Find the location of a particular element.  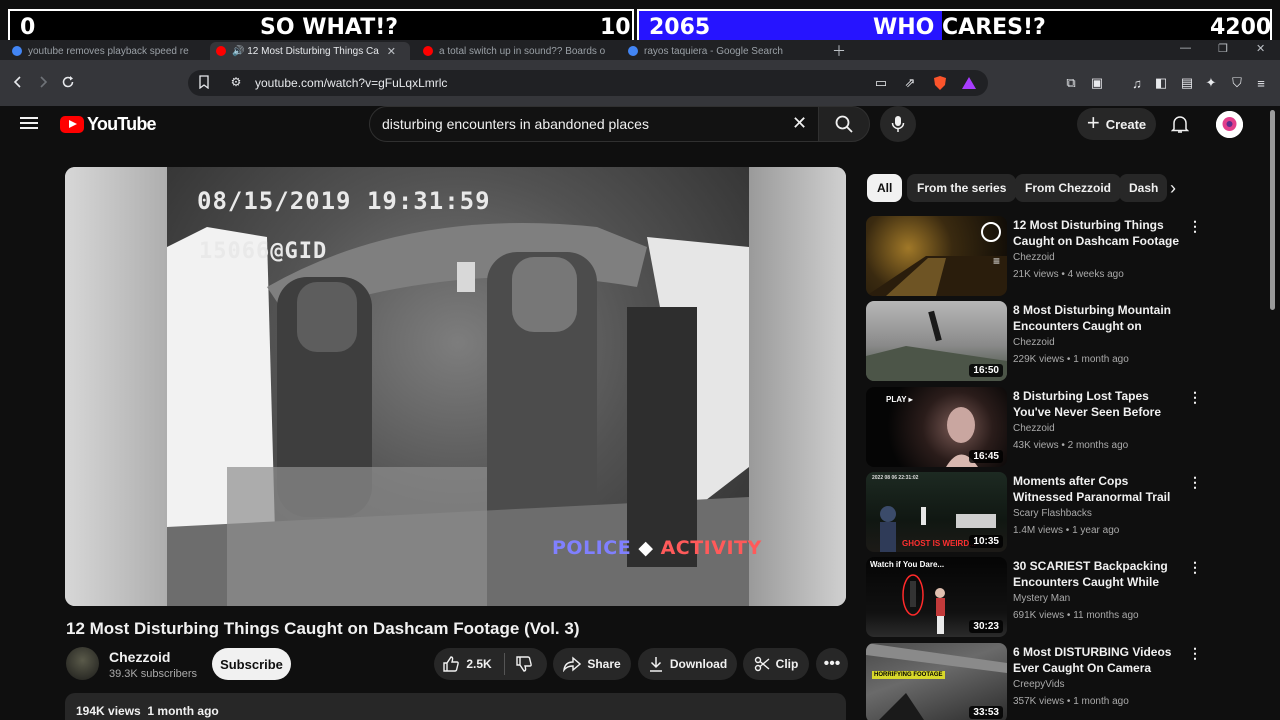

sidebar-icon: ◧ is located at coordinates (1161, 83).